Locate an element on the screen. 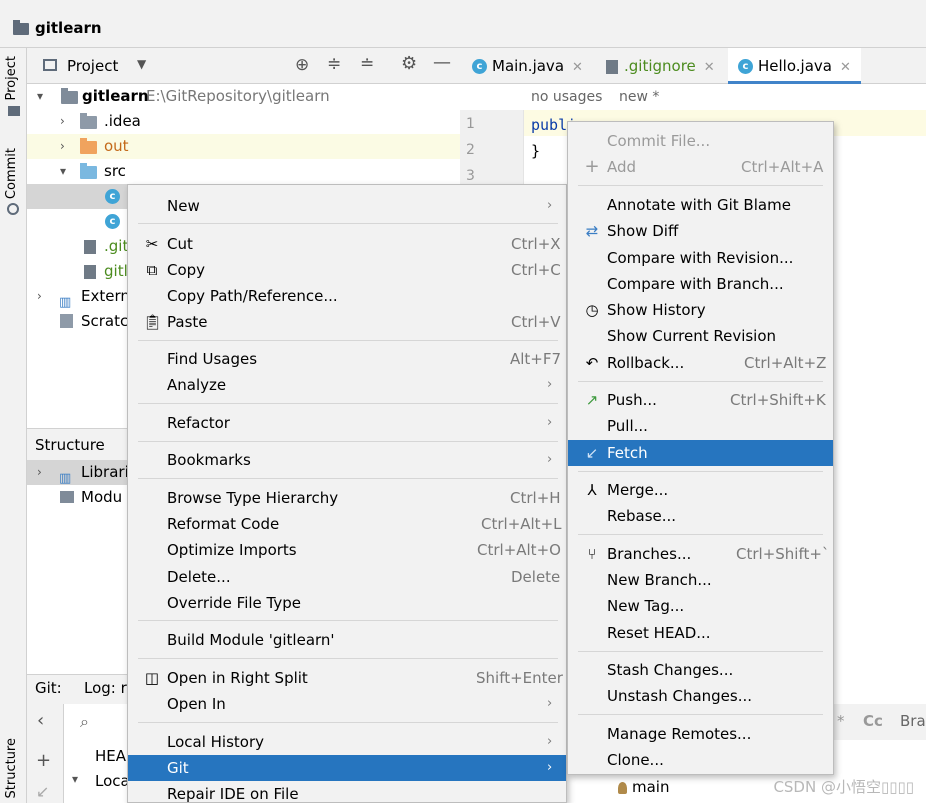 The image size is (926, 803). menu-item-push: ↗ Push... Ctrl+Shift+K is located at coordinates (700, 400).